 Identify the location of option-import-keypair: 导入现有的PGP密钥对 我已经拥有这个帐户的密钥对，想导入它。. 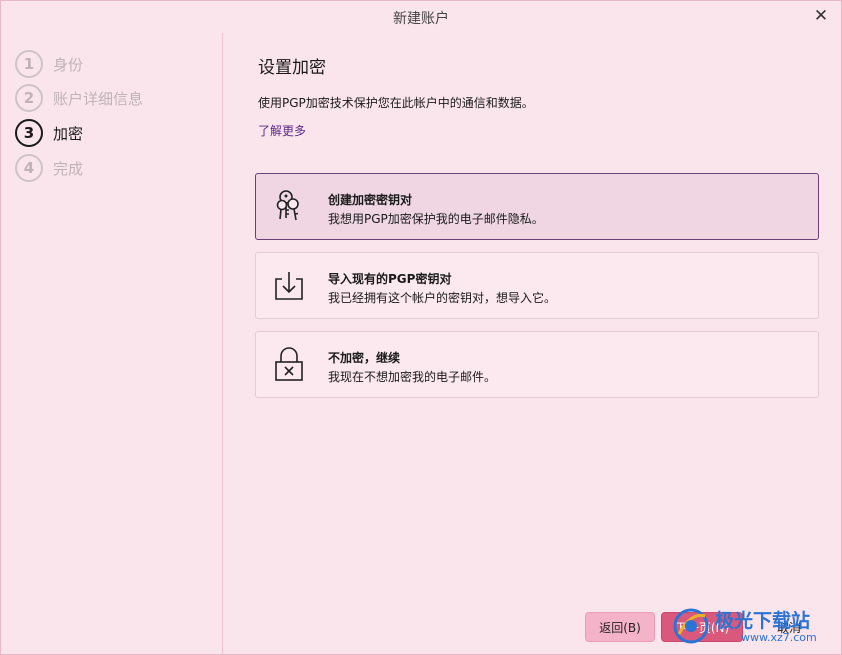
(537, 285).